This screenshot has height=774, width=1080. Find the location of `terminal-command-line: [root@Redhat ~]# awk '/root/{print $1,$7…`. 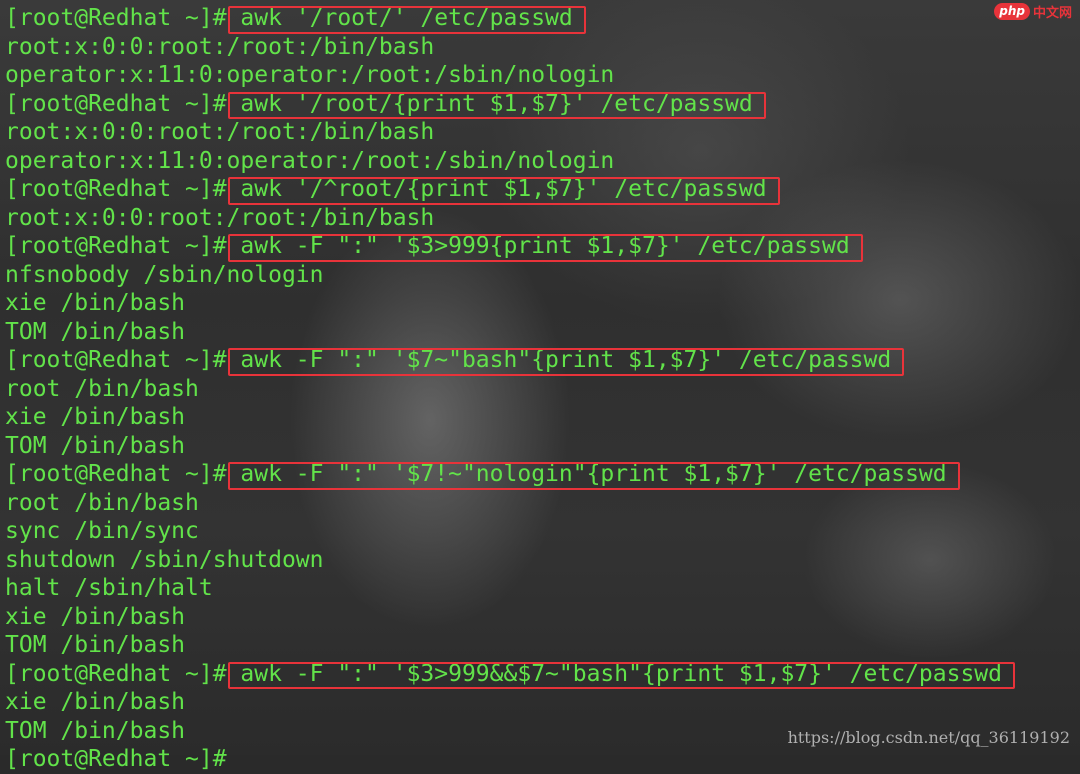

terminal-command-line: [root@Redhat ~]# awk '/root/{print $1,$7… is located at coordinates (542, 104).